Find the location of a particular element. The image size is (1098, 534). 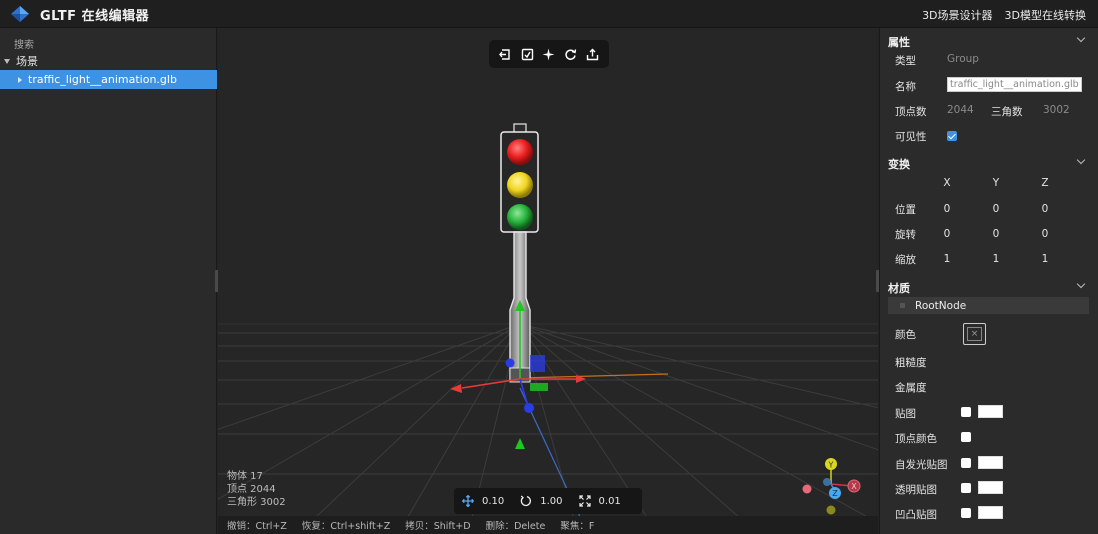

visible-checkbox is located at coordinates (952, 136).